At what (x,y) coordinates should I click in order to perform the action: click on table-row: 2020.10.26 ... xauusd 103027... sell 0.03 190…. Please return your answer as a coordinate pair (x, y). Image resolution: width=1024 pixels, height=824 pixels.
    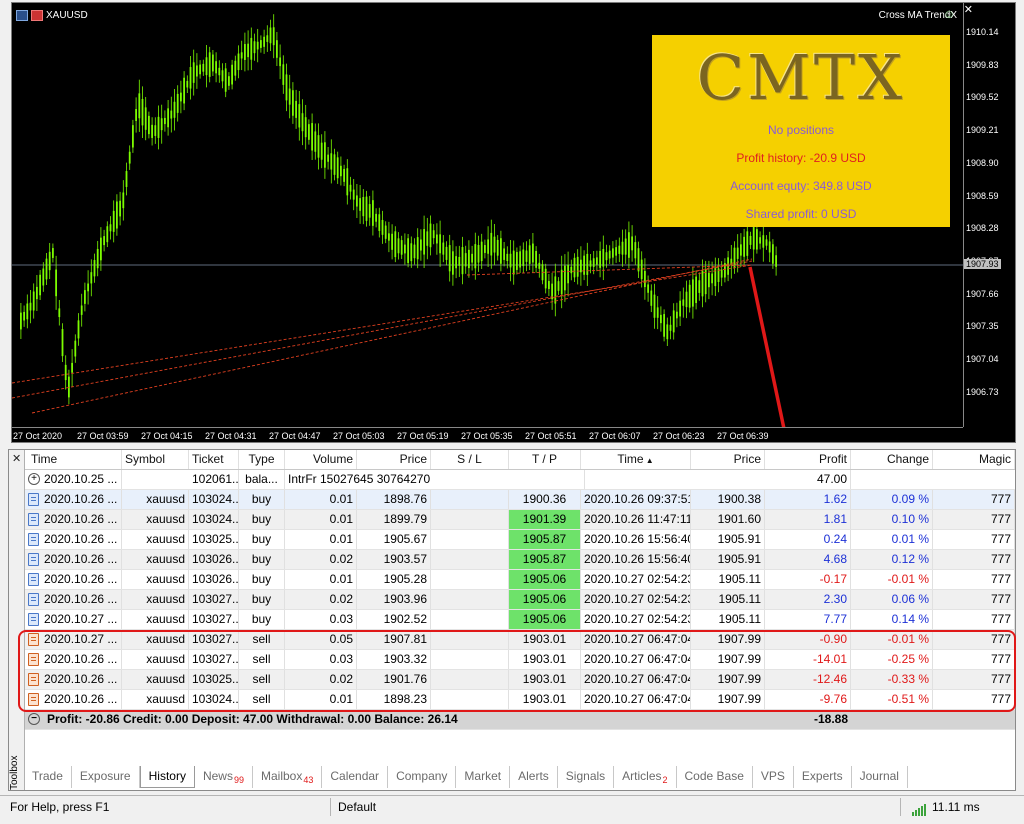
    Looking at the image, I should click on (520, 660).